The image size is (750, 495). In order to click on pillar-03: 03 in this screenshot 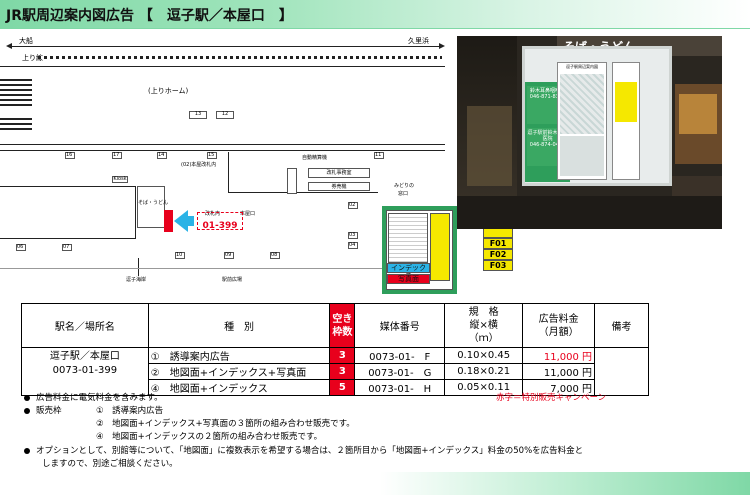, I will do `click(353, 235)`.